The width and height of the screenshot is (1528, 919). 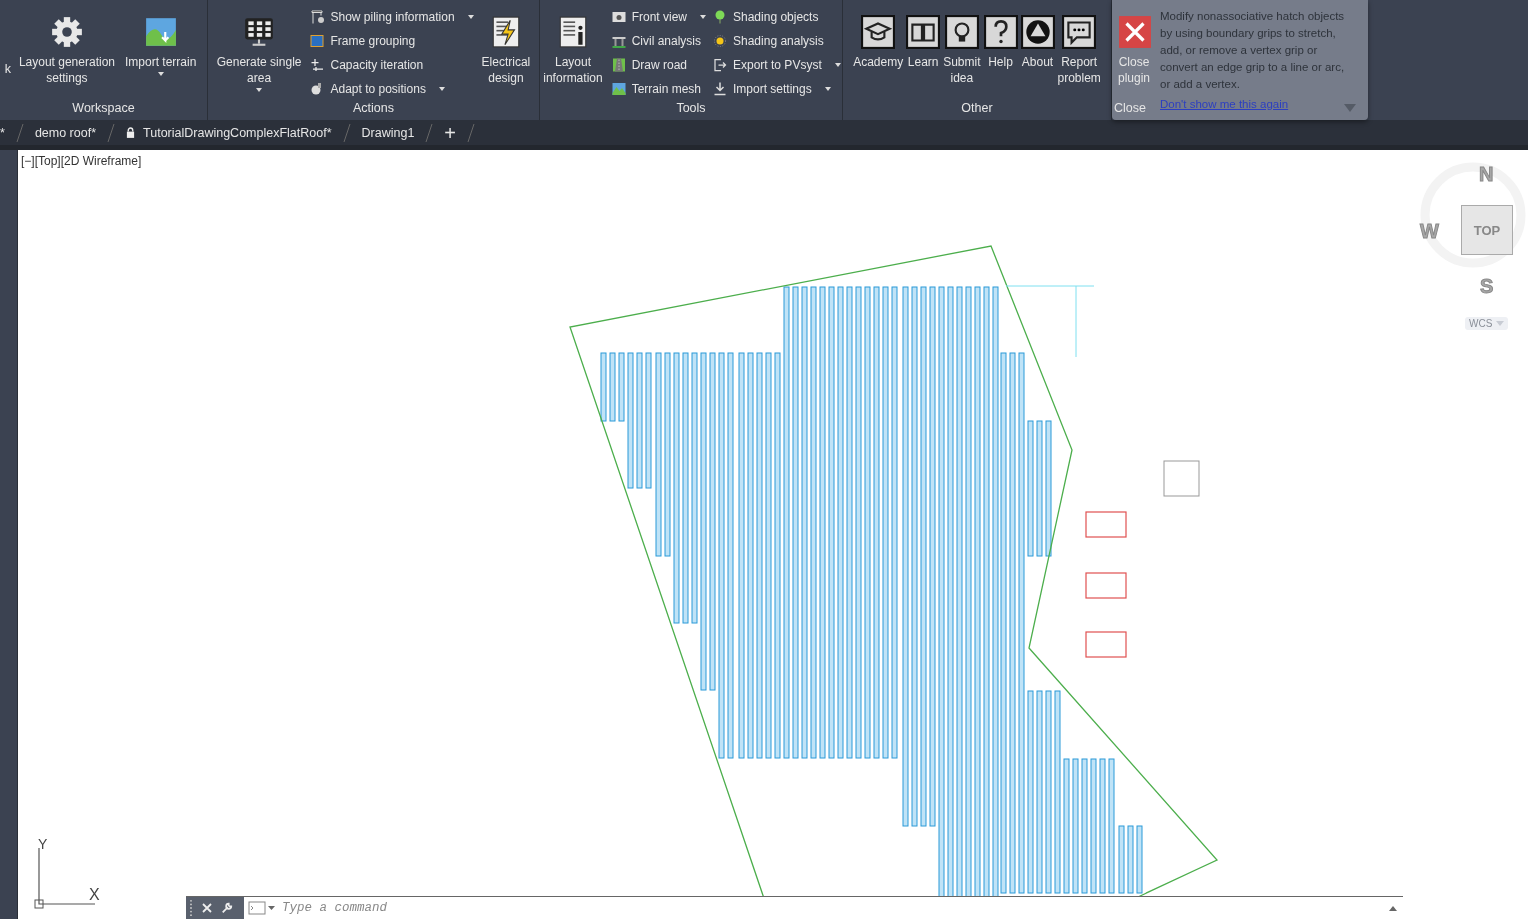 What do you see at coordinates (658, 17) in the screenshot?
I see `ribbon-button: Front view` at bounding box center [658, 17].